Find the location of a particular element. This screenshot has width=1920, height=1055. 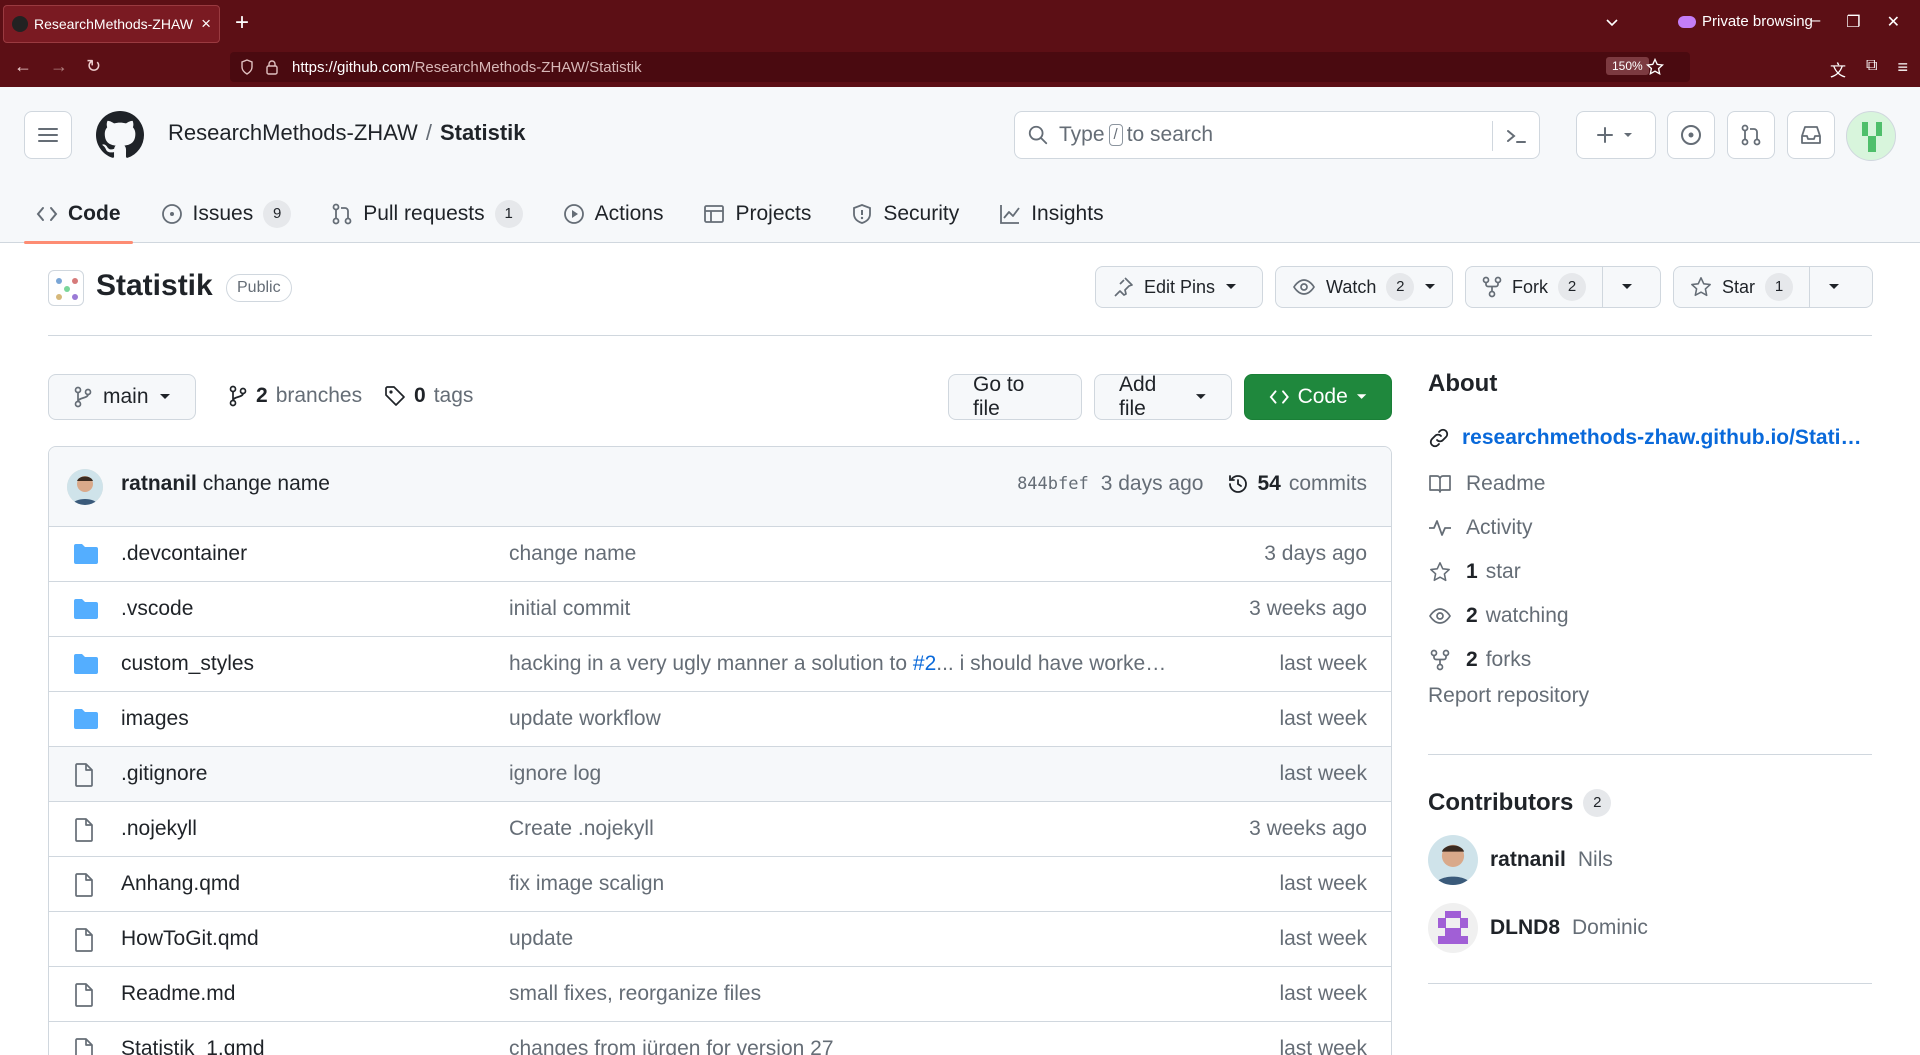

tab-security: Security is located at coordinates (905, 214).